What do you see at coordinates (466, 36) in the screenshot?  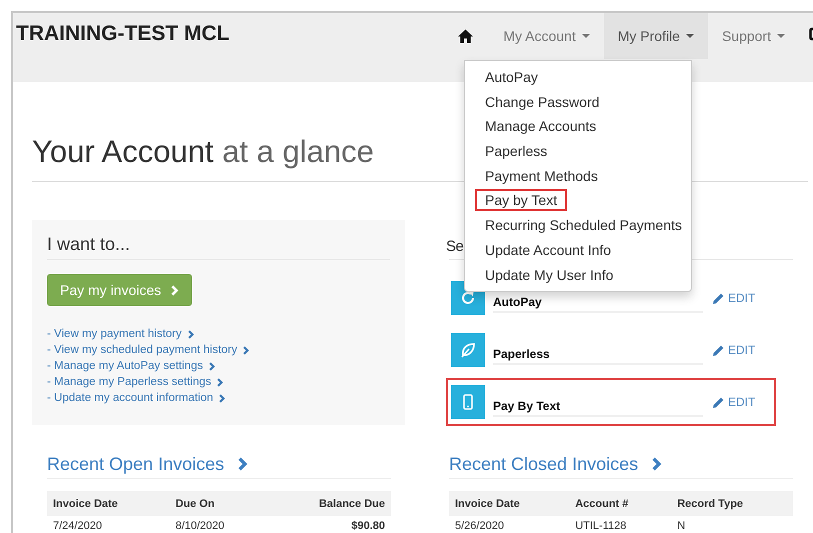 I see `home-icon` at bounding box center [466, 36].